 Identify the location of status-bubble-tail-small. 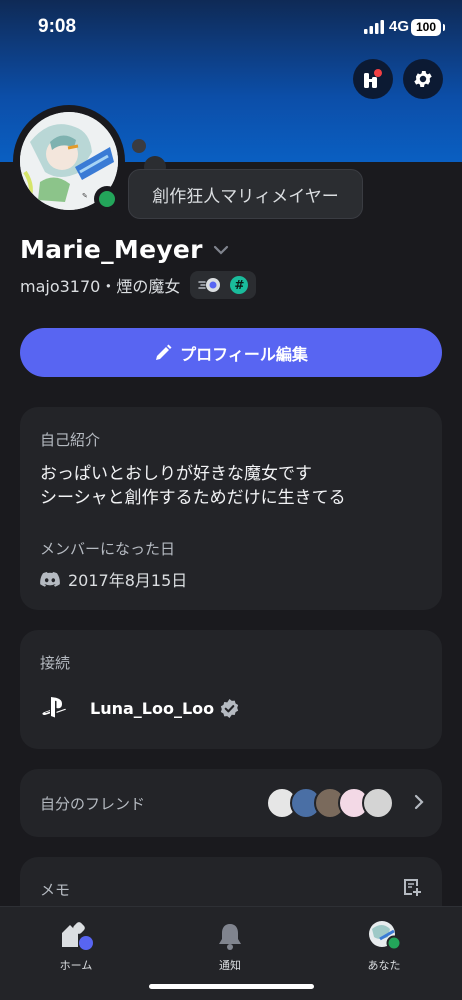
(139, 146).